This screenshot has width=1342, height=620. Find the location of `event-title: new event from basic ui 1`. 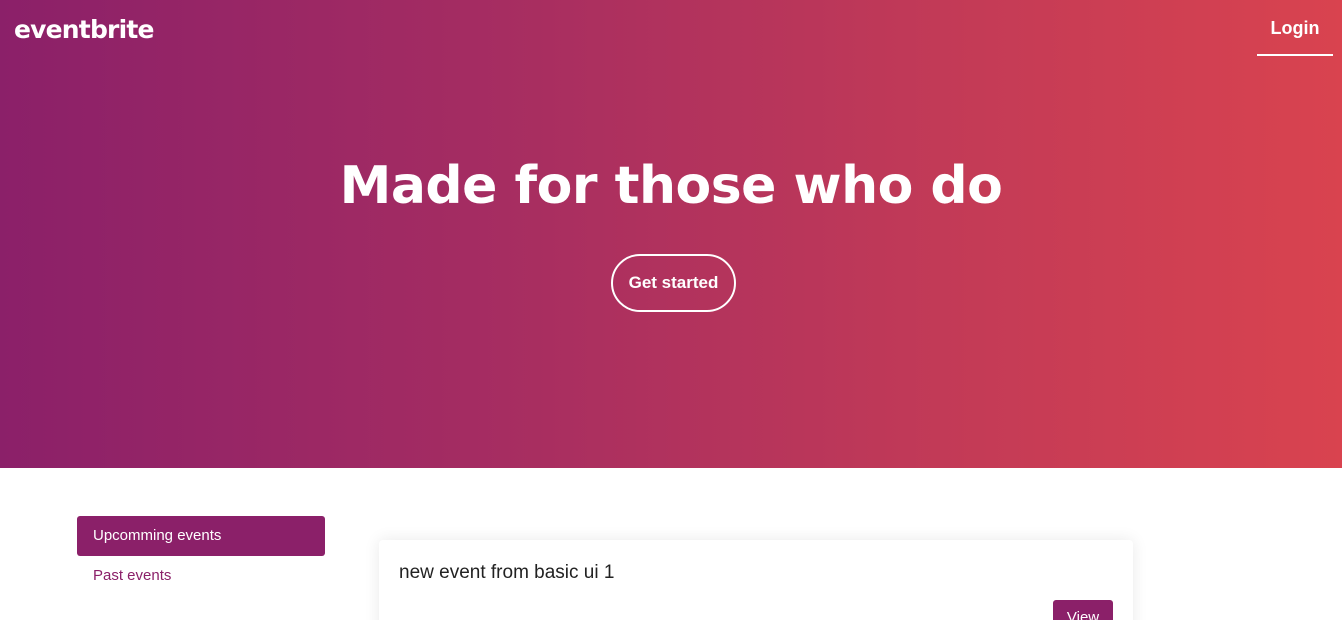

event-title: new event from basic ui 1 is located at coordinates (507, 572).